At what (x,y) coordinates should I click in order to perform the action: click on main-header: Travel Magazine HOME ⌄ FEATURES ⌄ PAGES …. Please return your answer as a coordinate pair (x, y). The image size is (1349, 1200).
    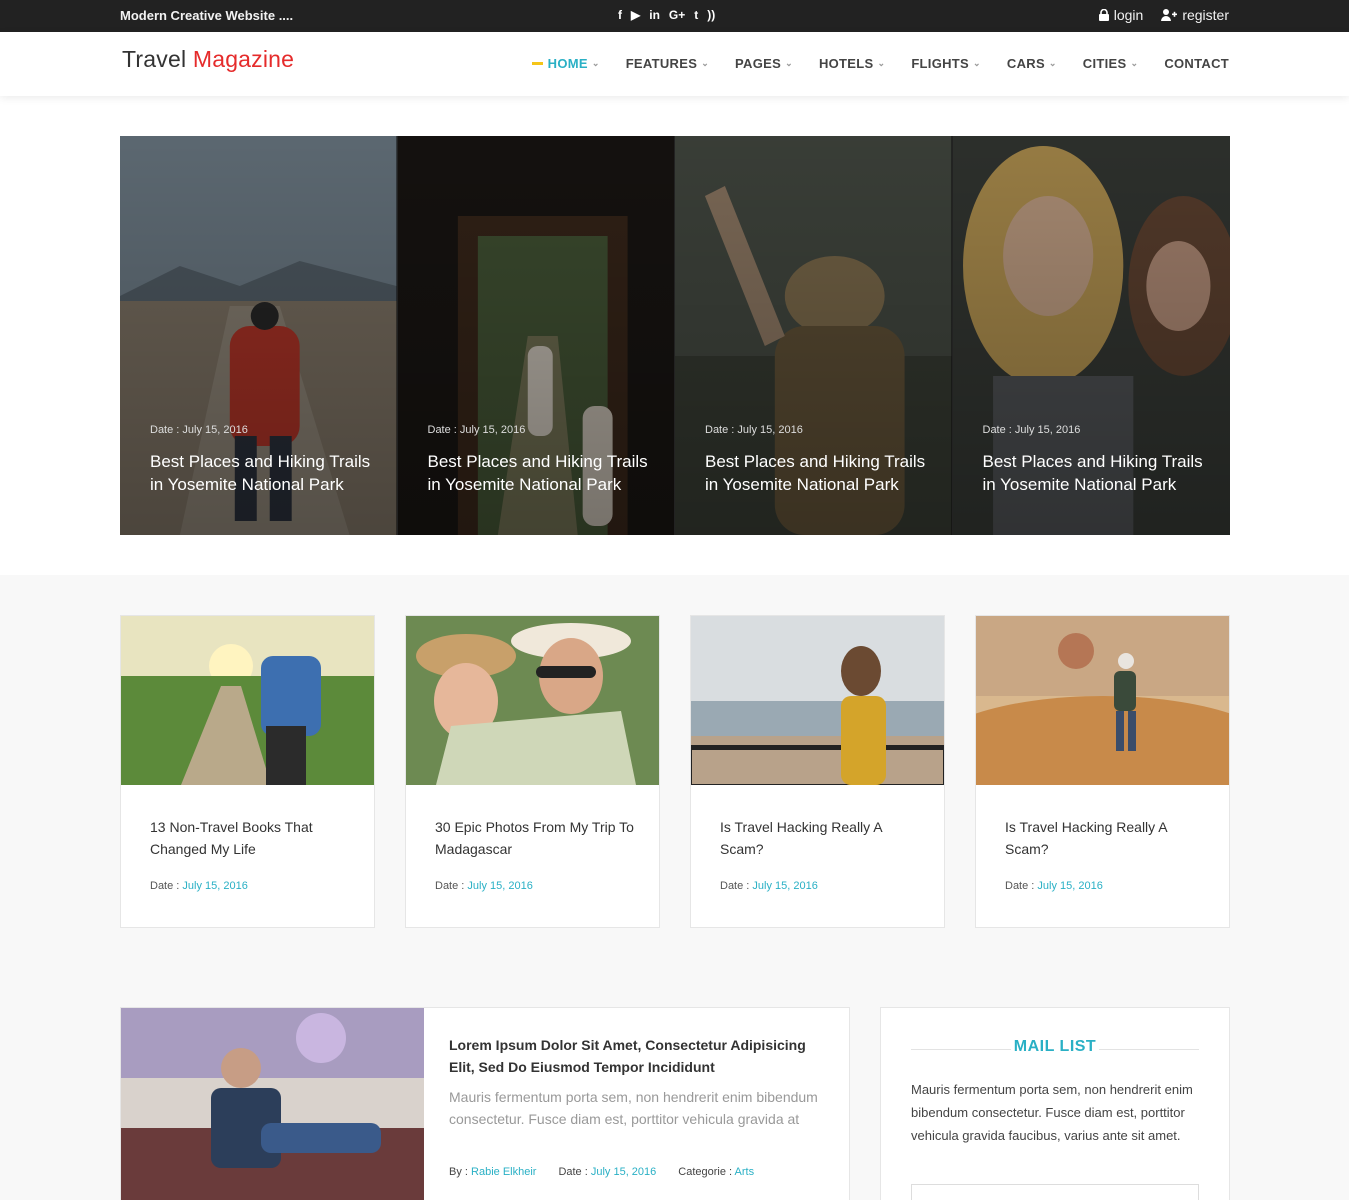
    Looking at the image, I should click on (674, 64).